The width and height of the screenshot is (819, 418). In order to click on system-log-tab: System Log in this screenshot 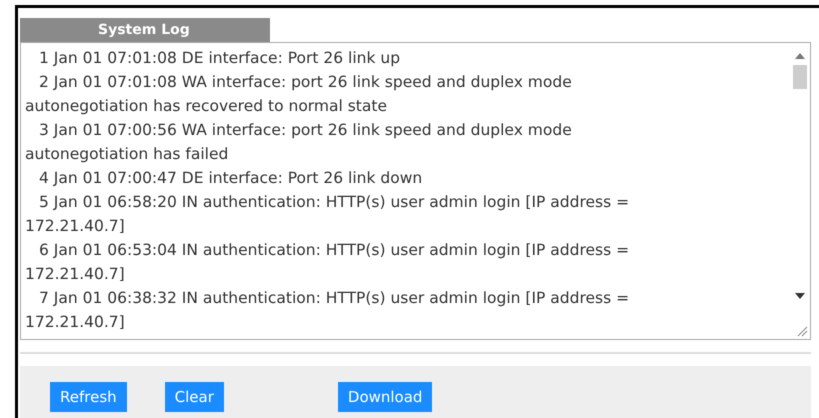, I will do `click(145, 30)`.